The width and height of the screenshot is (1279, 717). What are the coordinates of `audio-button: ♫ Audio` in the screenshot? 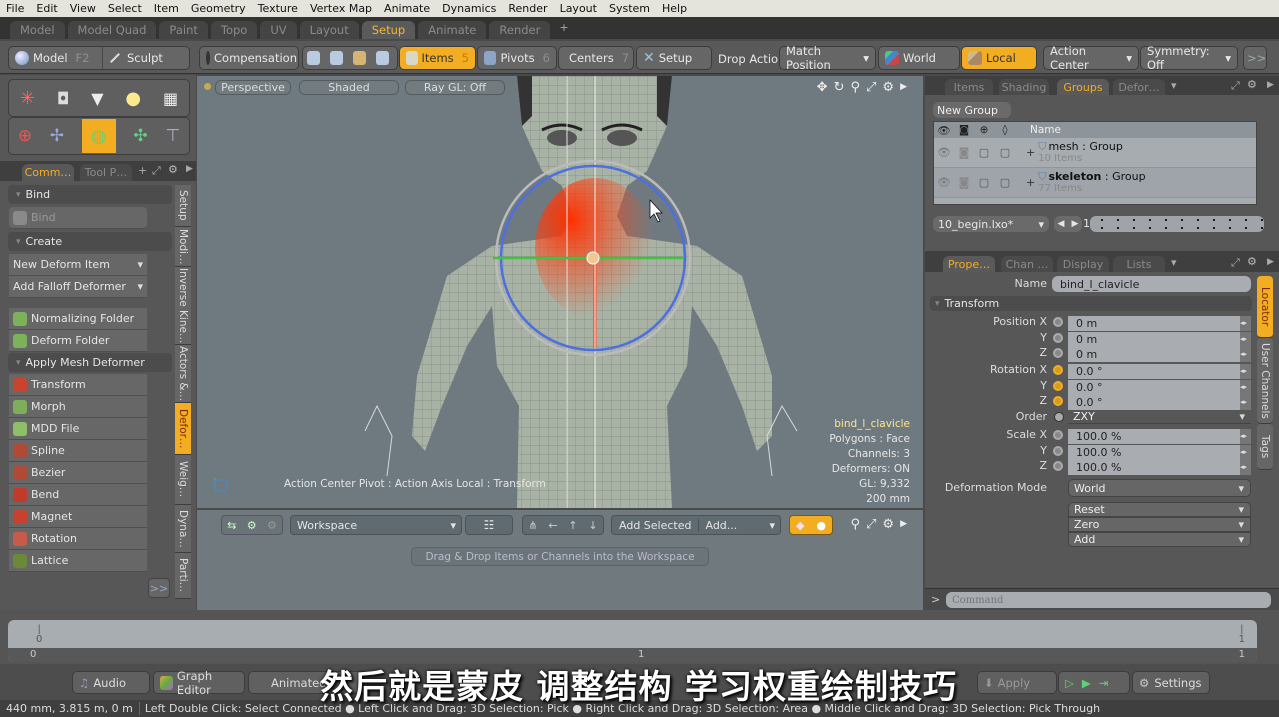 It's located at (111, 682).